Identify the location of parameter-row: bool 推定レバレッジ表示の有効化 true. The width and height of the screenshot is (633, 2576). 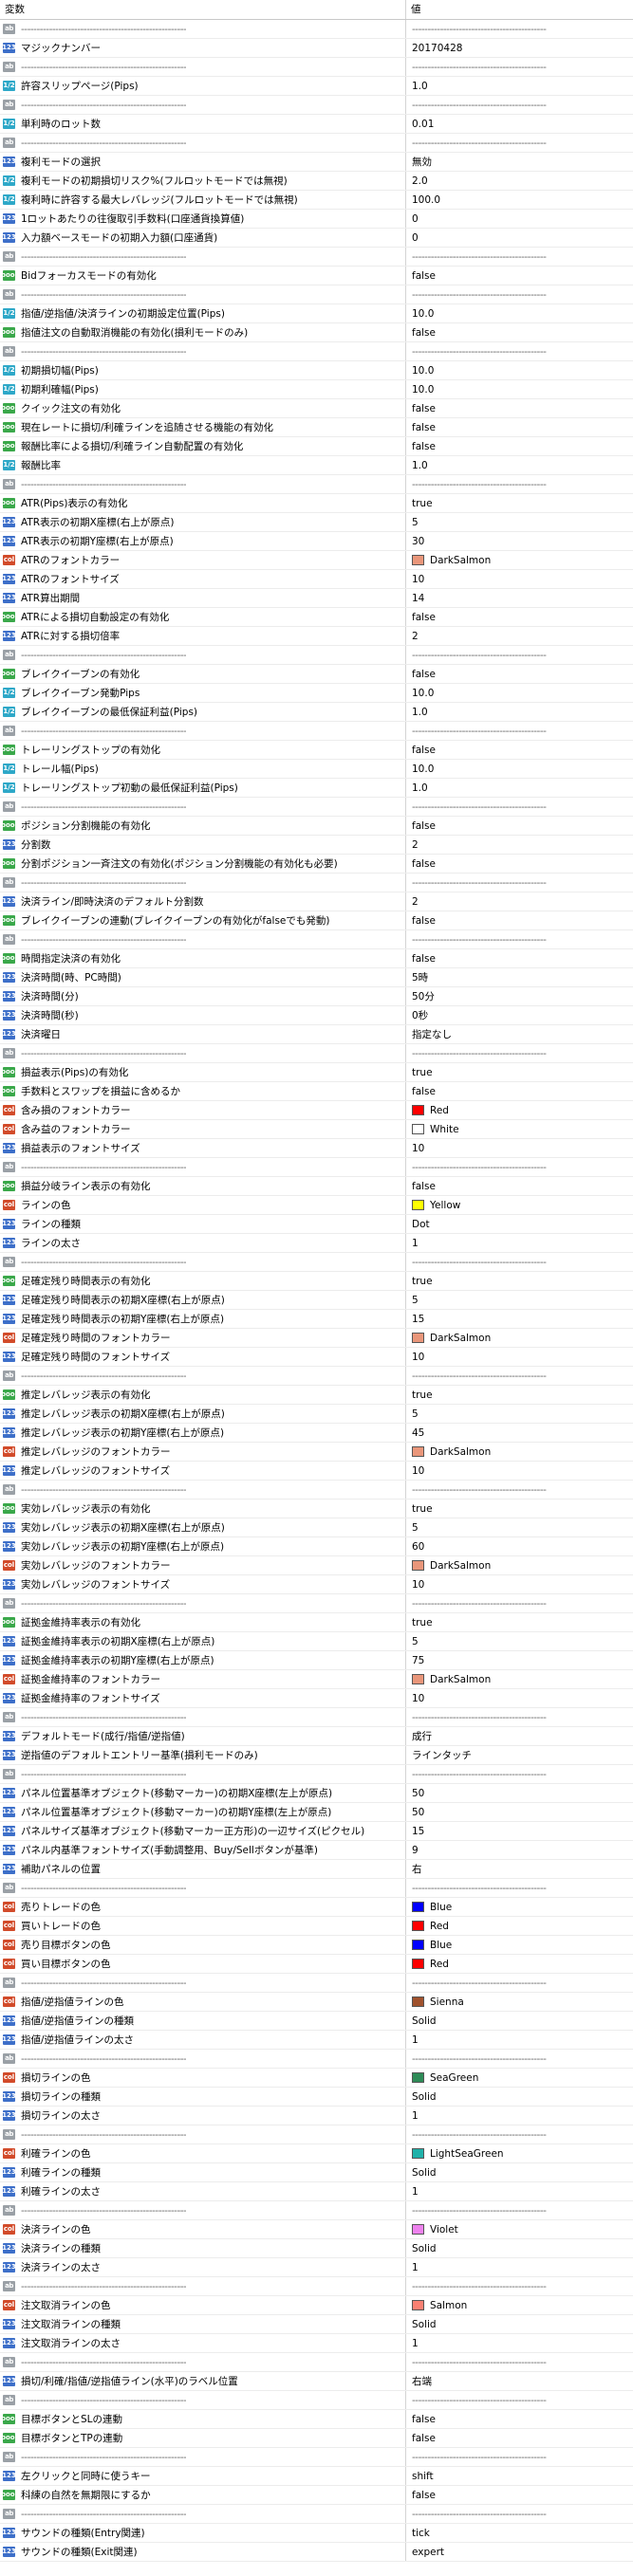
(316, 1395).